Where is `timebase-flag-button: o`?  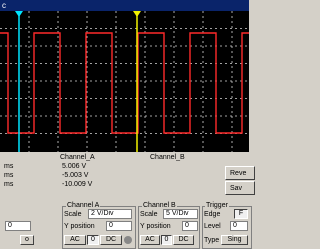 timebase-flag-button: o is located at coordinates (27, 240).